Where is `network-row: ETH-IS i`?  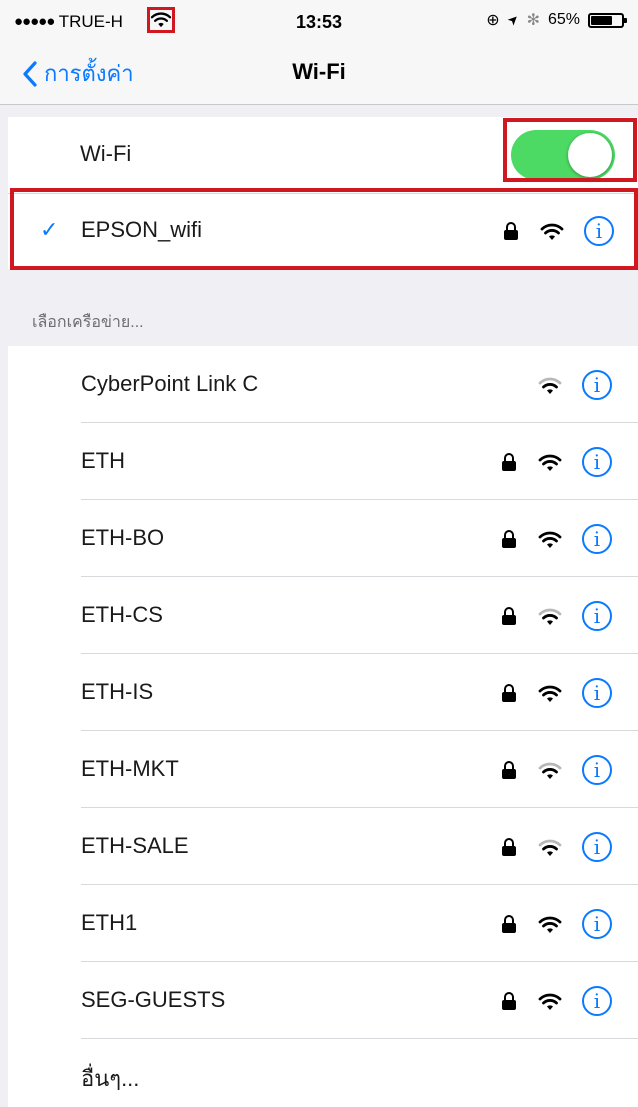
network-row: ETH-IS i is located at coordinates (323, 692).